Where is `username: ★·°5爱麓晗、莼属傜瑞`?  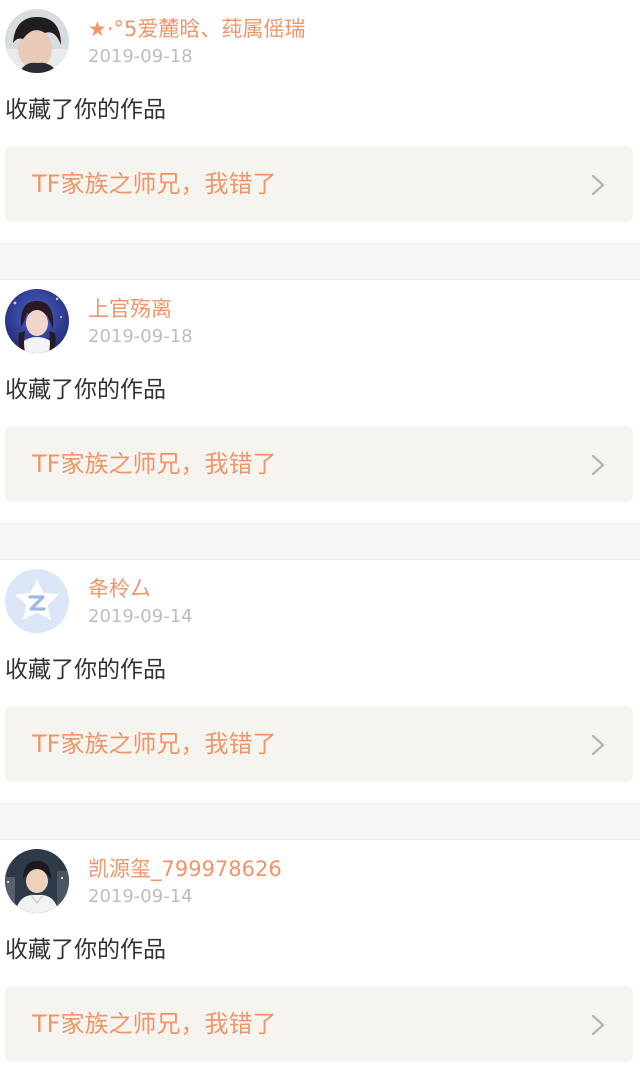
username: ★·°5爱麓晗、莼属傜瑞 is located at coordinates (196, 29).